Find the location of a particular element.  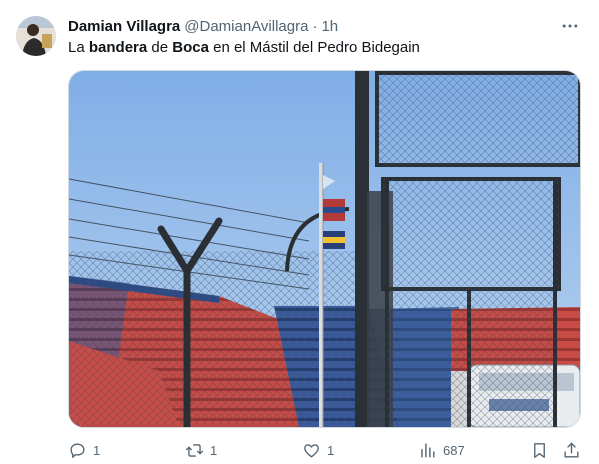

share-icon is located at coordinates (571, 450).